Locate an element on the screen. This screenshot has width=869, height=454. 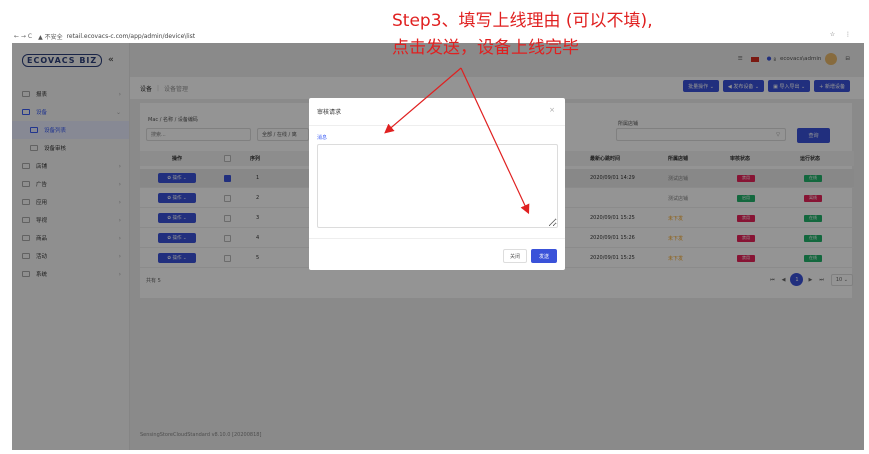
annotation-arrow-to-send is located at coordinates (495, 141).